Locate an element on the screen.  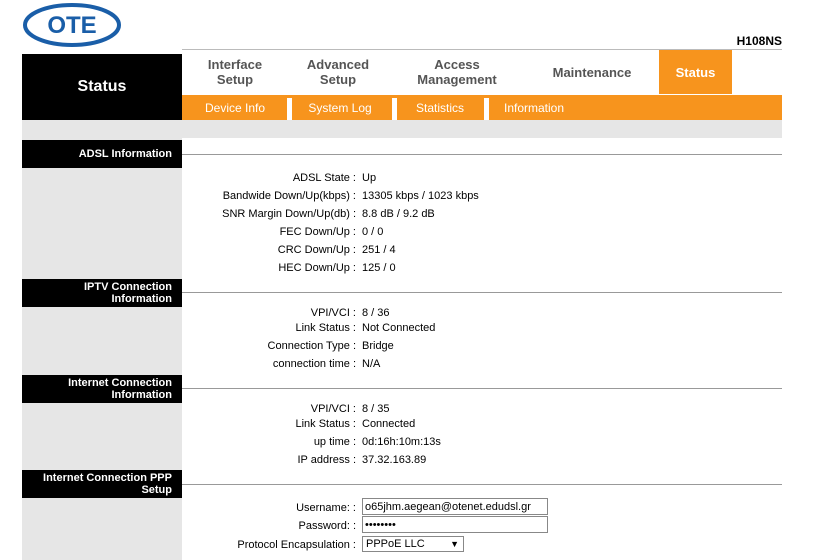
chevron-down-icon: ▼ is located at coordinates (454, 544).